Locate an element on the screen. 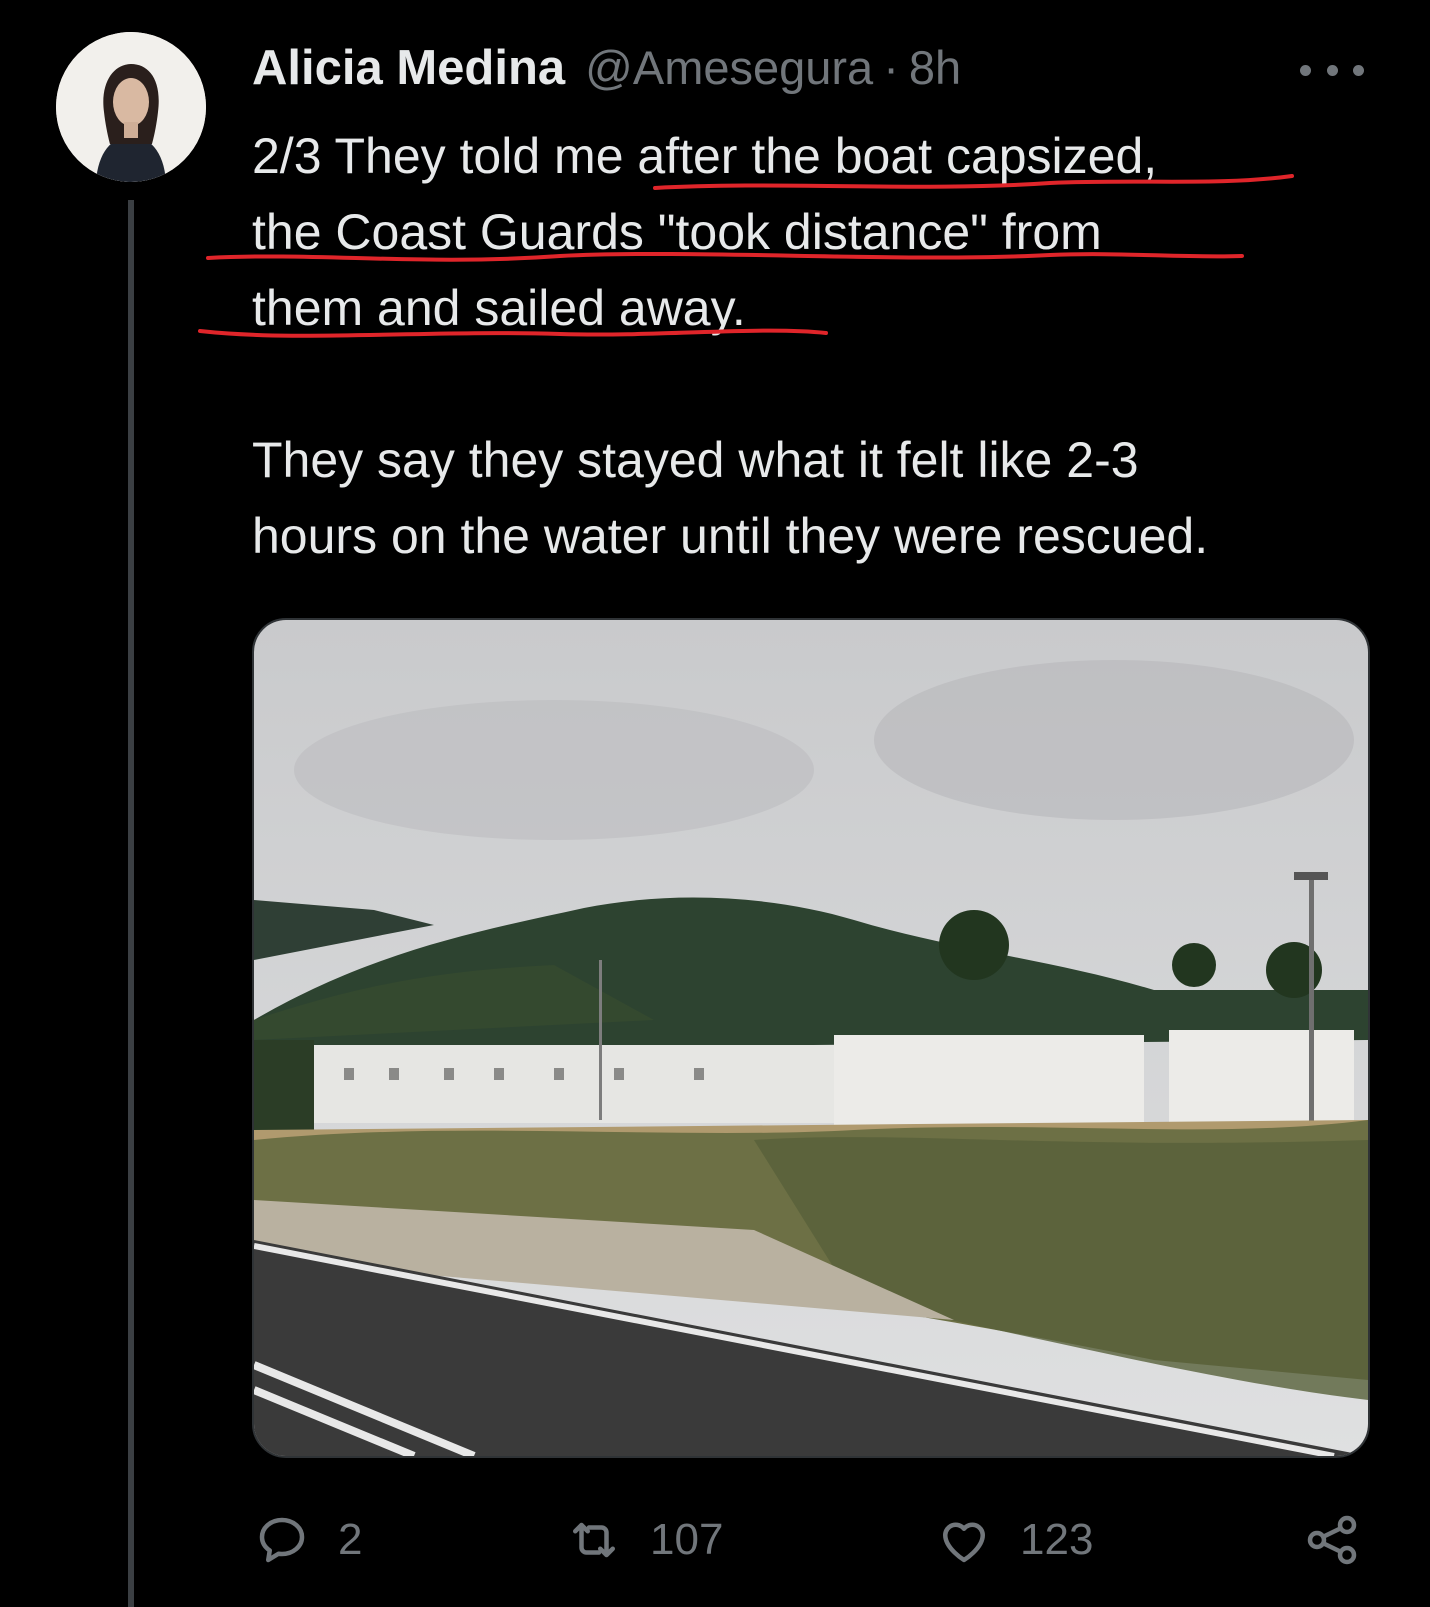 The image size is (1430, 1607). reply-count: 2 is located at coordinates (350, 1539).